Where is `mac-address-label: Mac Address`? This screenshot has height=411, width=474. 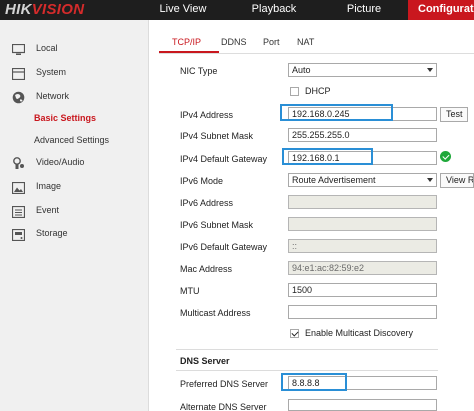 mac-address-label: Mac Address is located at coordinates (206, 269).